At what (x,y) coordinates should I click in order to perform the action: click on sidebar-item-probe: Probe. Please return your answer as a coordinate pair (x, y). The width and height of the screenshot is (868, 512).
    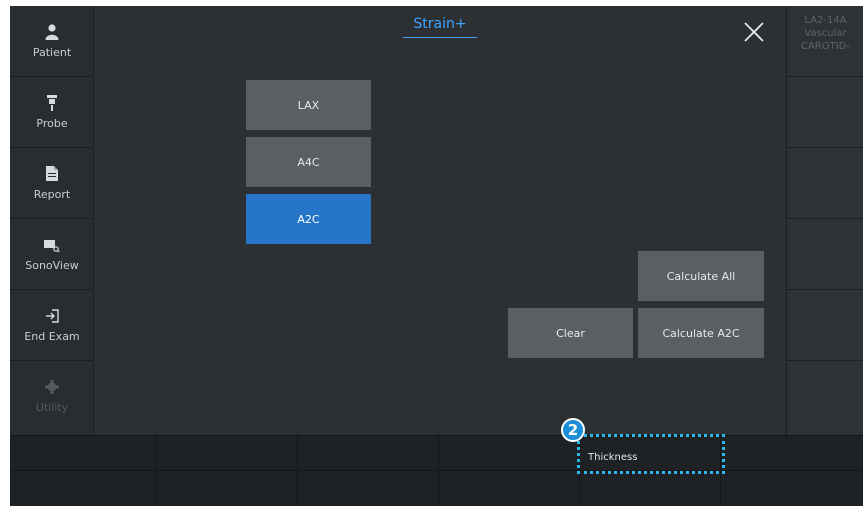
    Looking at the image, I should click on (52, 112).